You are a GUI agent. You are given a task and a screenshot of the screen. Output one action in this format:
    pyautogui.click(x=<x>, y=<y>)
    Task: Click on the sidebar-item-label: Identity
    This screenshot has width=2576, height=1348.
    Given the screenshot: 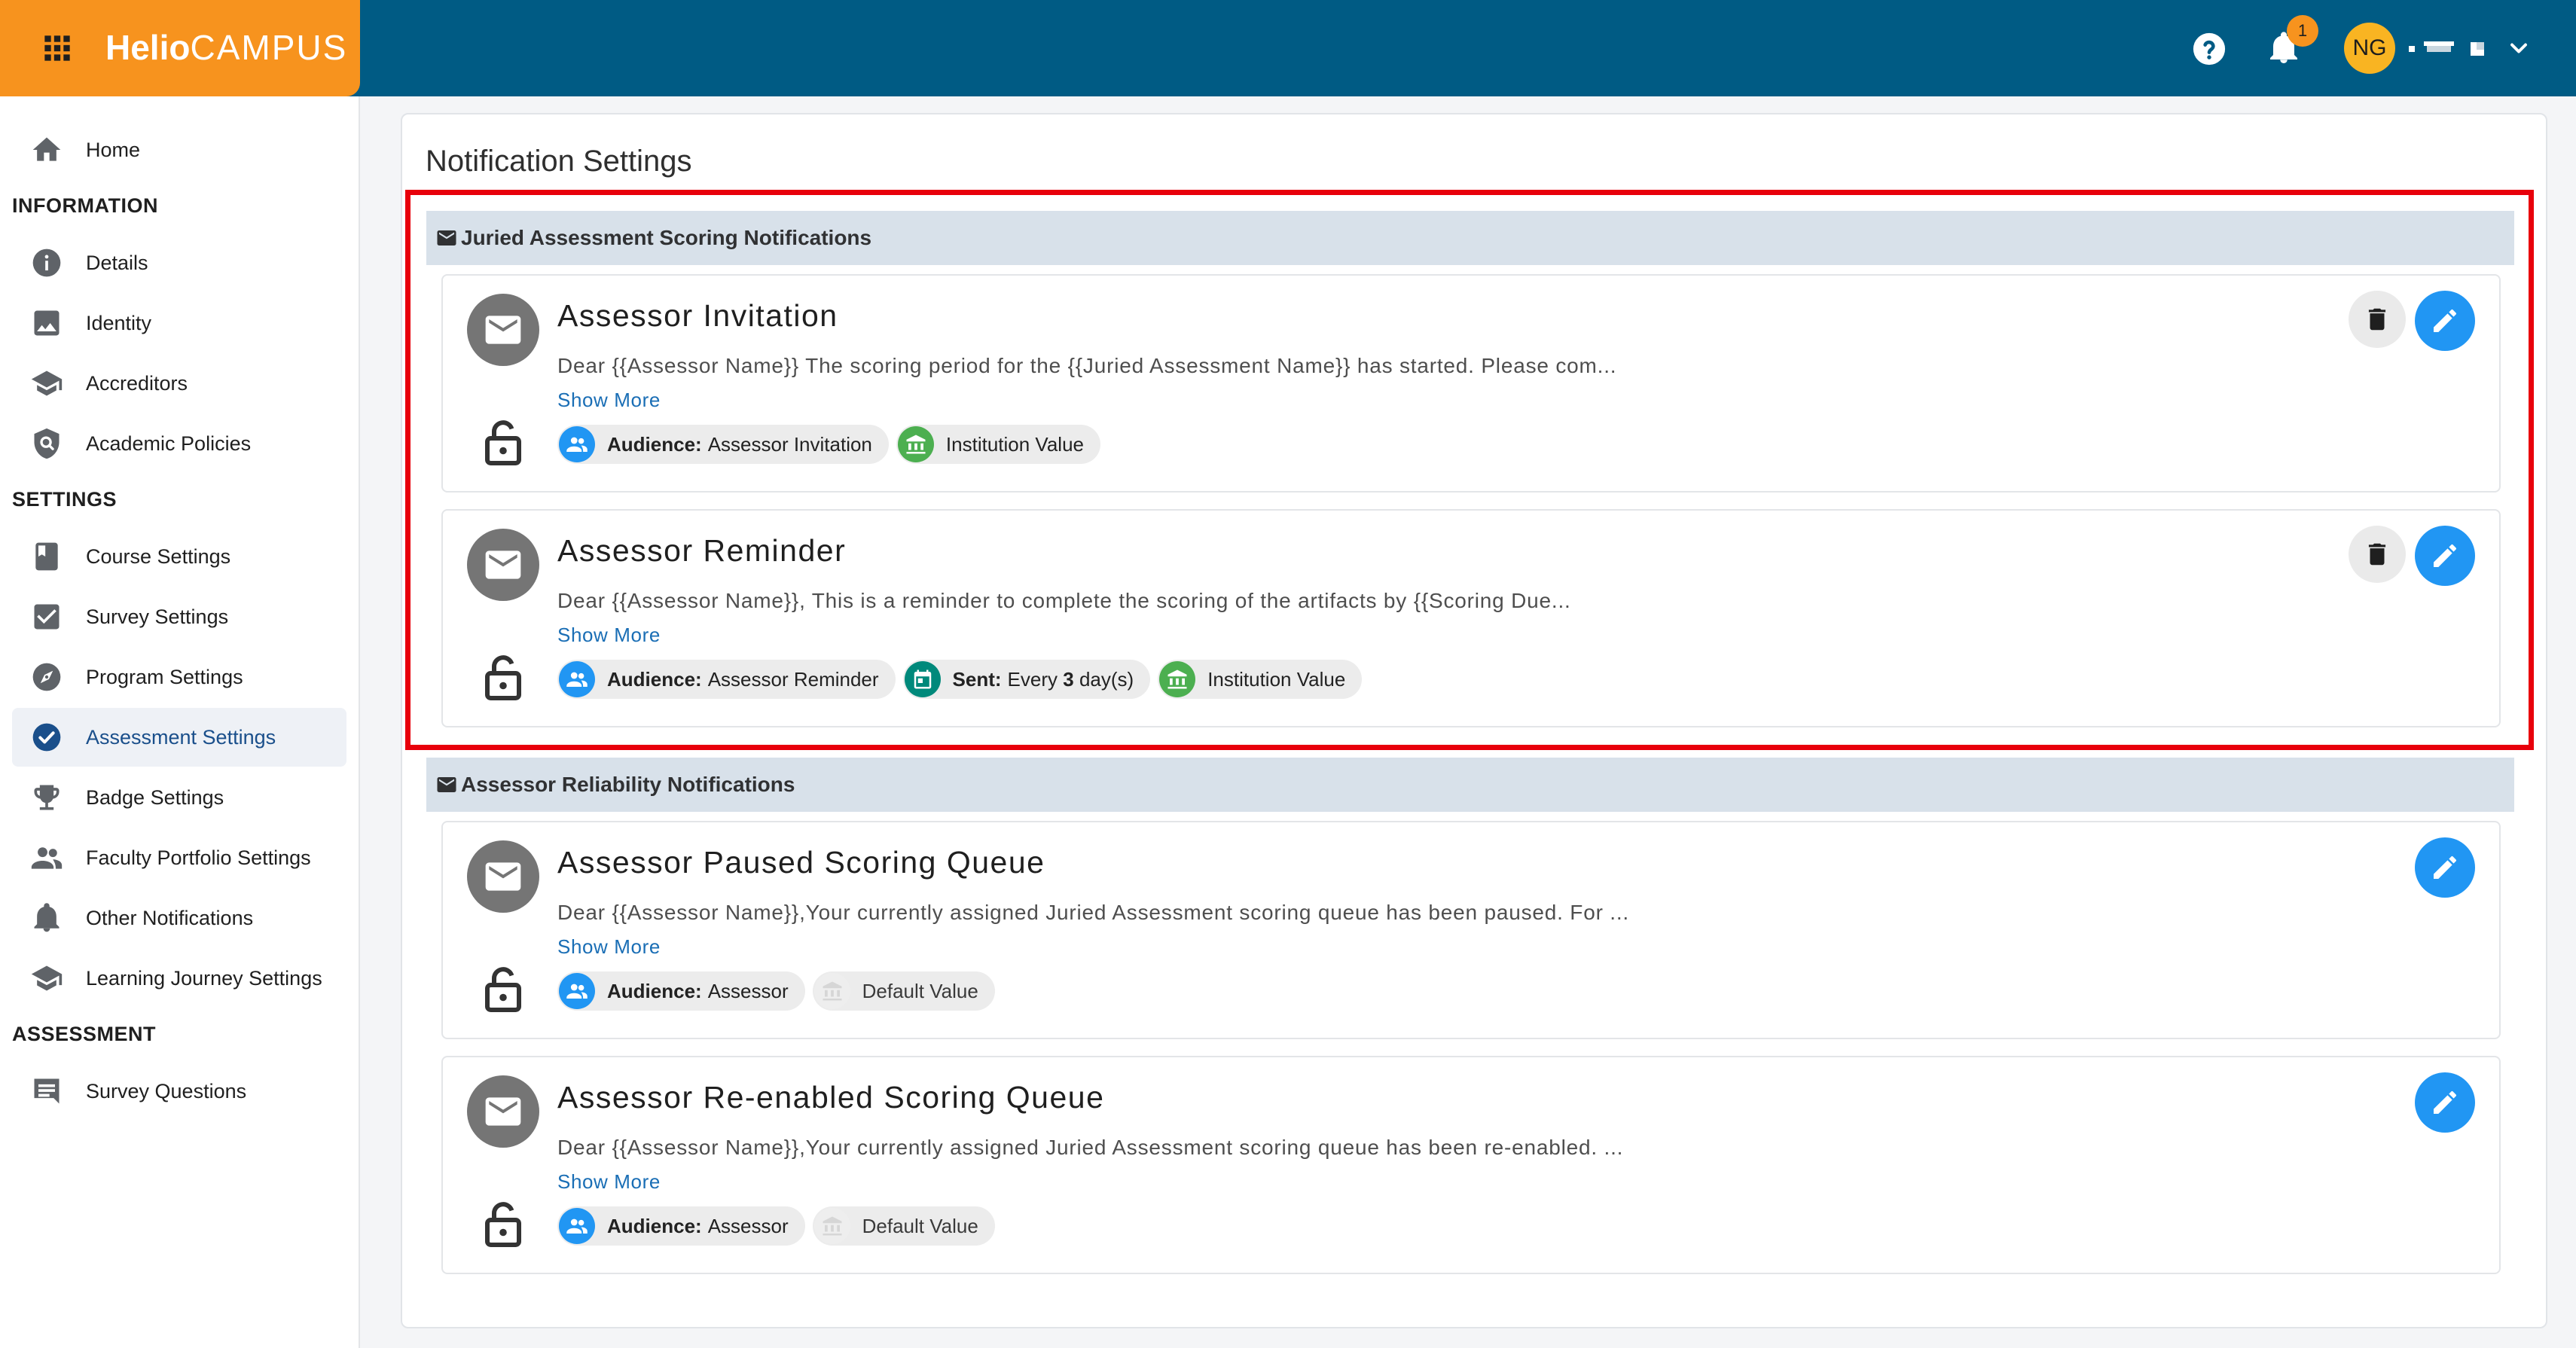 What is the action you would take?
    pyautogui.click(x=119, y=322)
    